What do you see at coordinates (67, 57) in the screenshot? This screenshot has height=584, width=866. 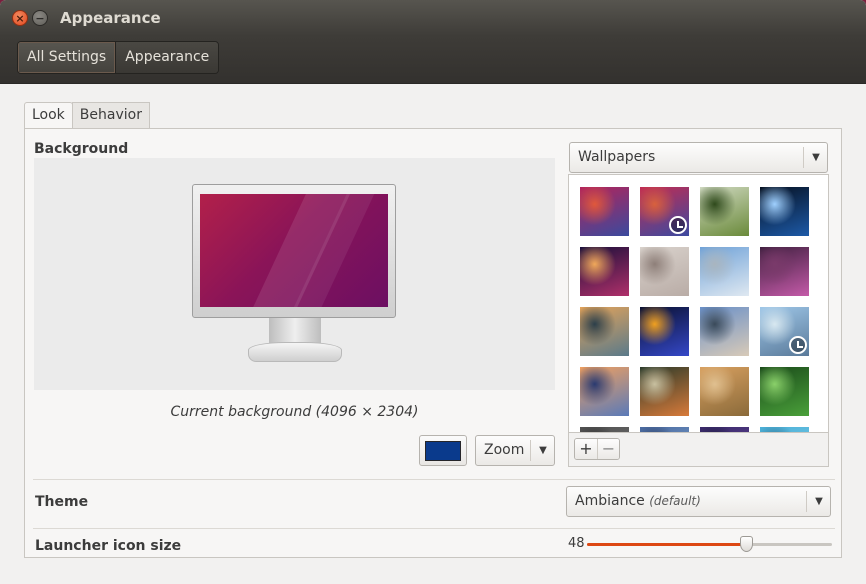 I see `all-settings-button: All Settings` at bounding box center [67, 57].